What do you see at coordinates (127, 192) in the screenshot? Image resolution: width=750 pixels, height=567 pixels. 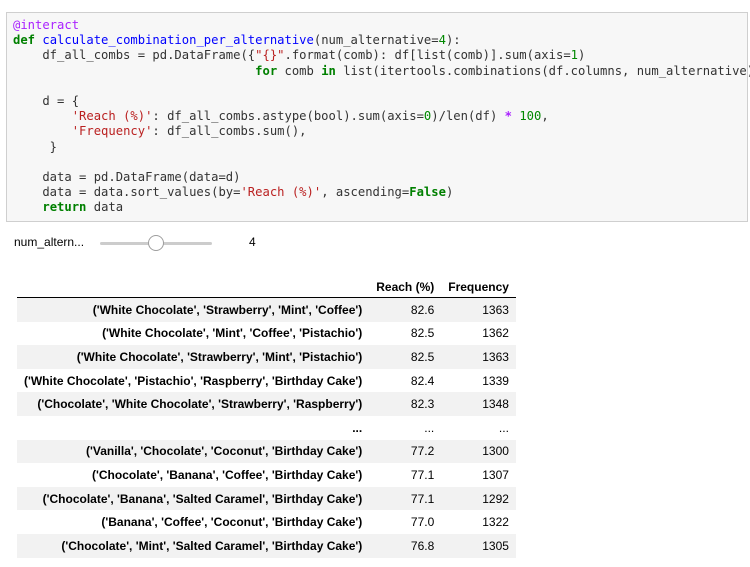 I see `code-text: data = data.sort_values(by=` at bounding box center [127, 192].